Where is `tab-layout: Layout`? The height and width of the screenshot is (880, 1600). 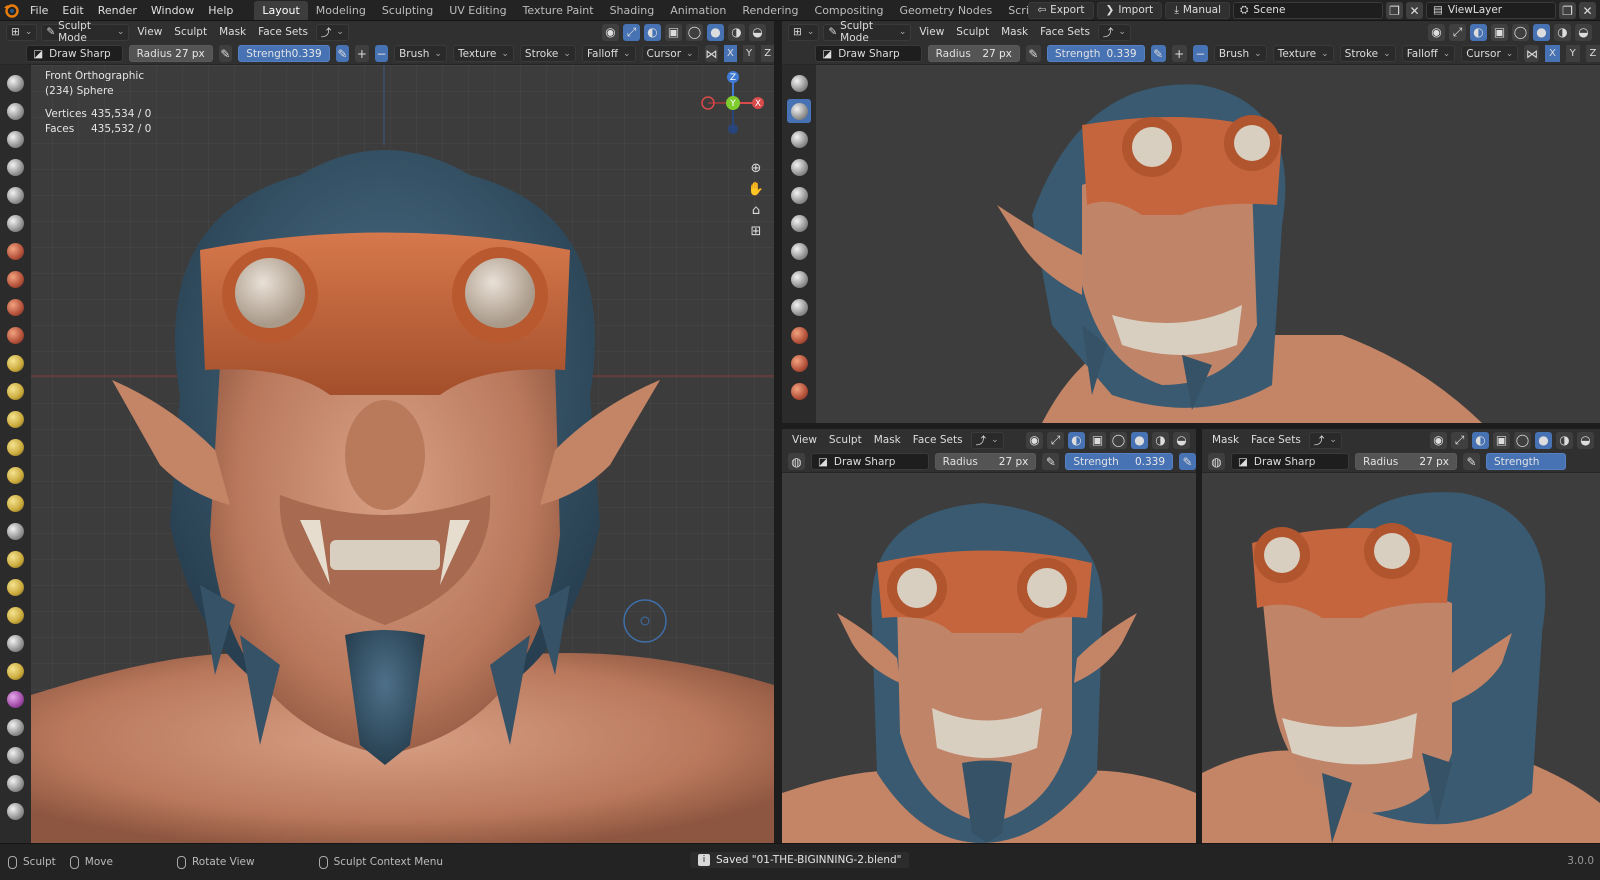 tab-layout: Layout is located at coordinates (281, 10).